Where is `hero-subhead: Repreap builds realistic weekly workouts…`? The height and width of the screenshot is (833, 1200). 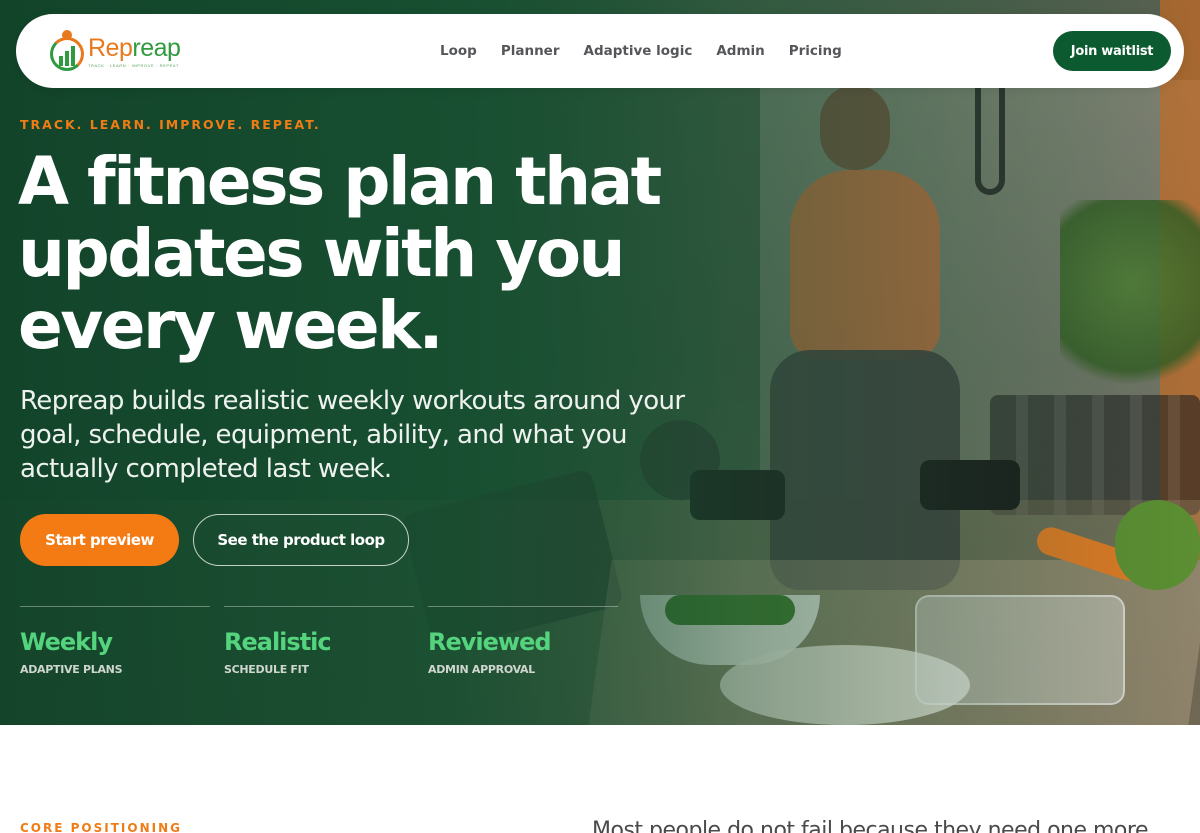
hero-subhead: Repreap builds realistic weekly workouts… is located at coordinates (352, 435).